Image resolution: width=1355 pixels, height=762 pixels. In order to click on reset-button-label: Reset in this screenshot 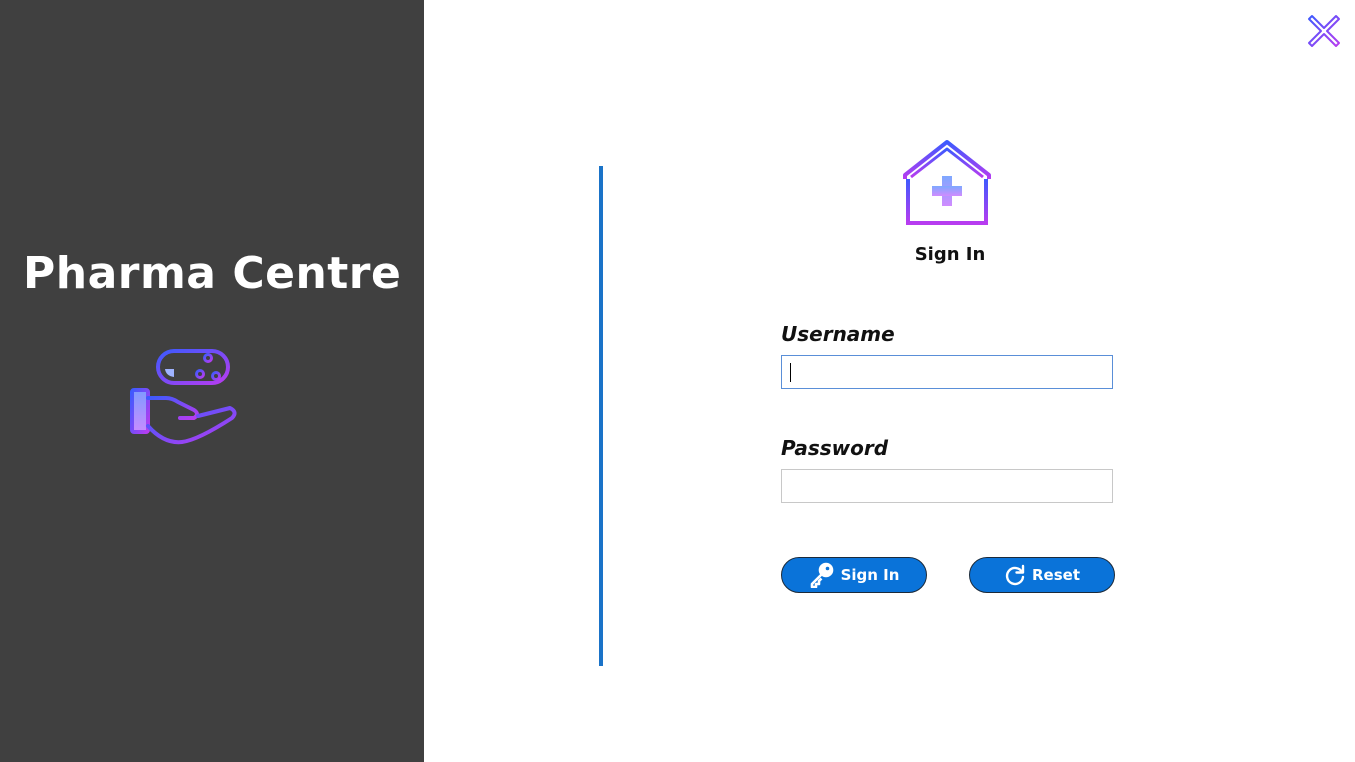, I will do `click(1056, 575)`.